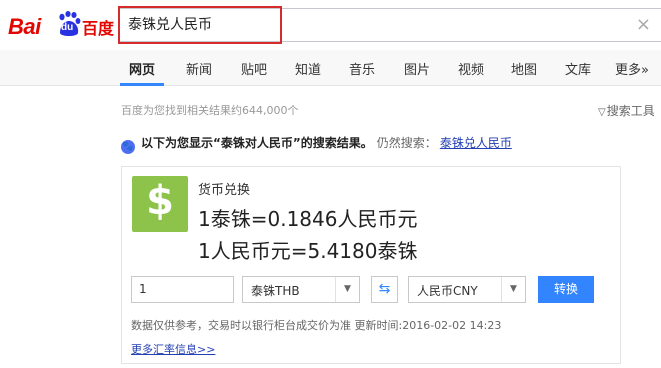  What do you see at coordinates (128, 147) in the screenshot?
I see `paw-icon: 🐾` at bounding box center [128, 147].